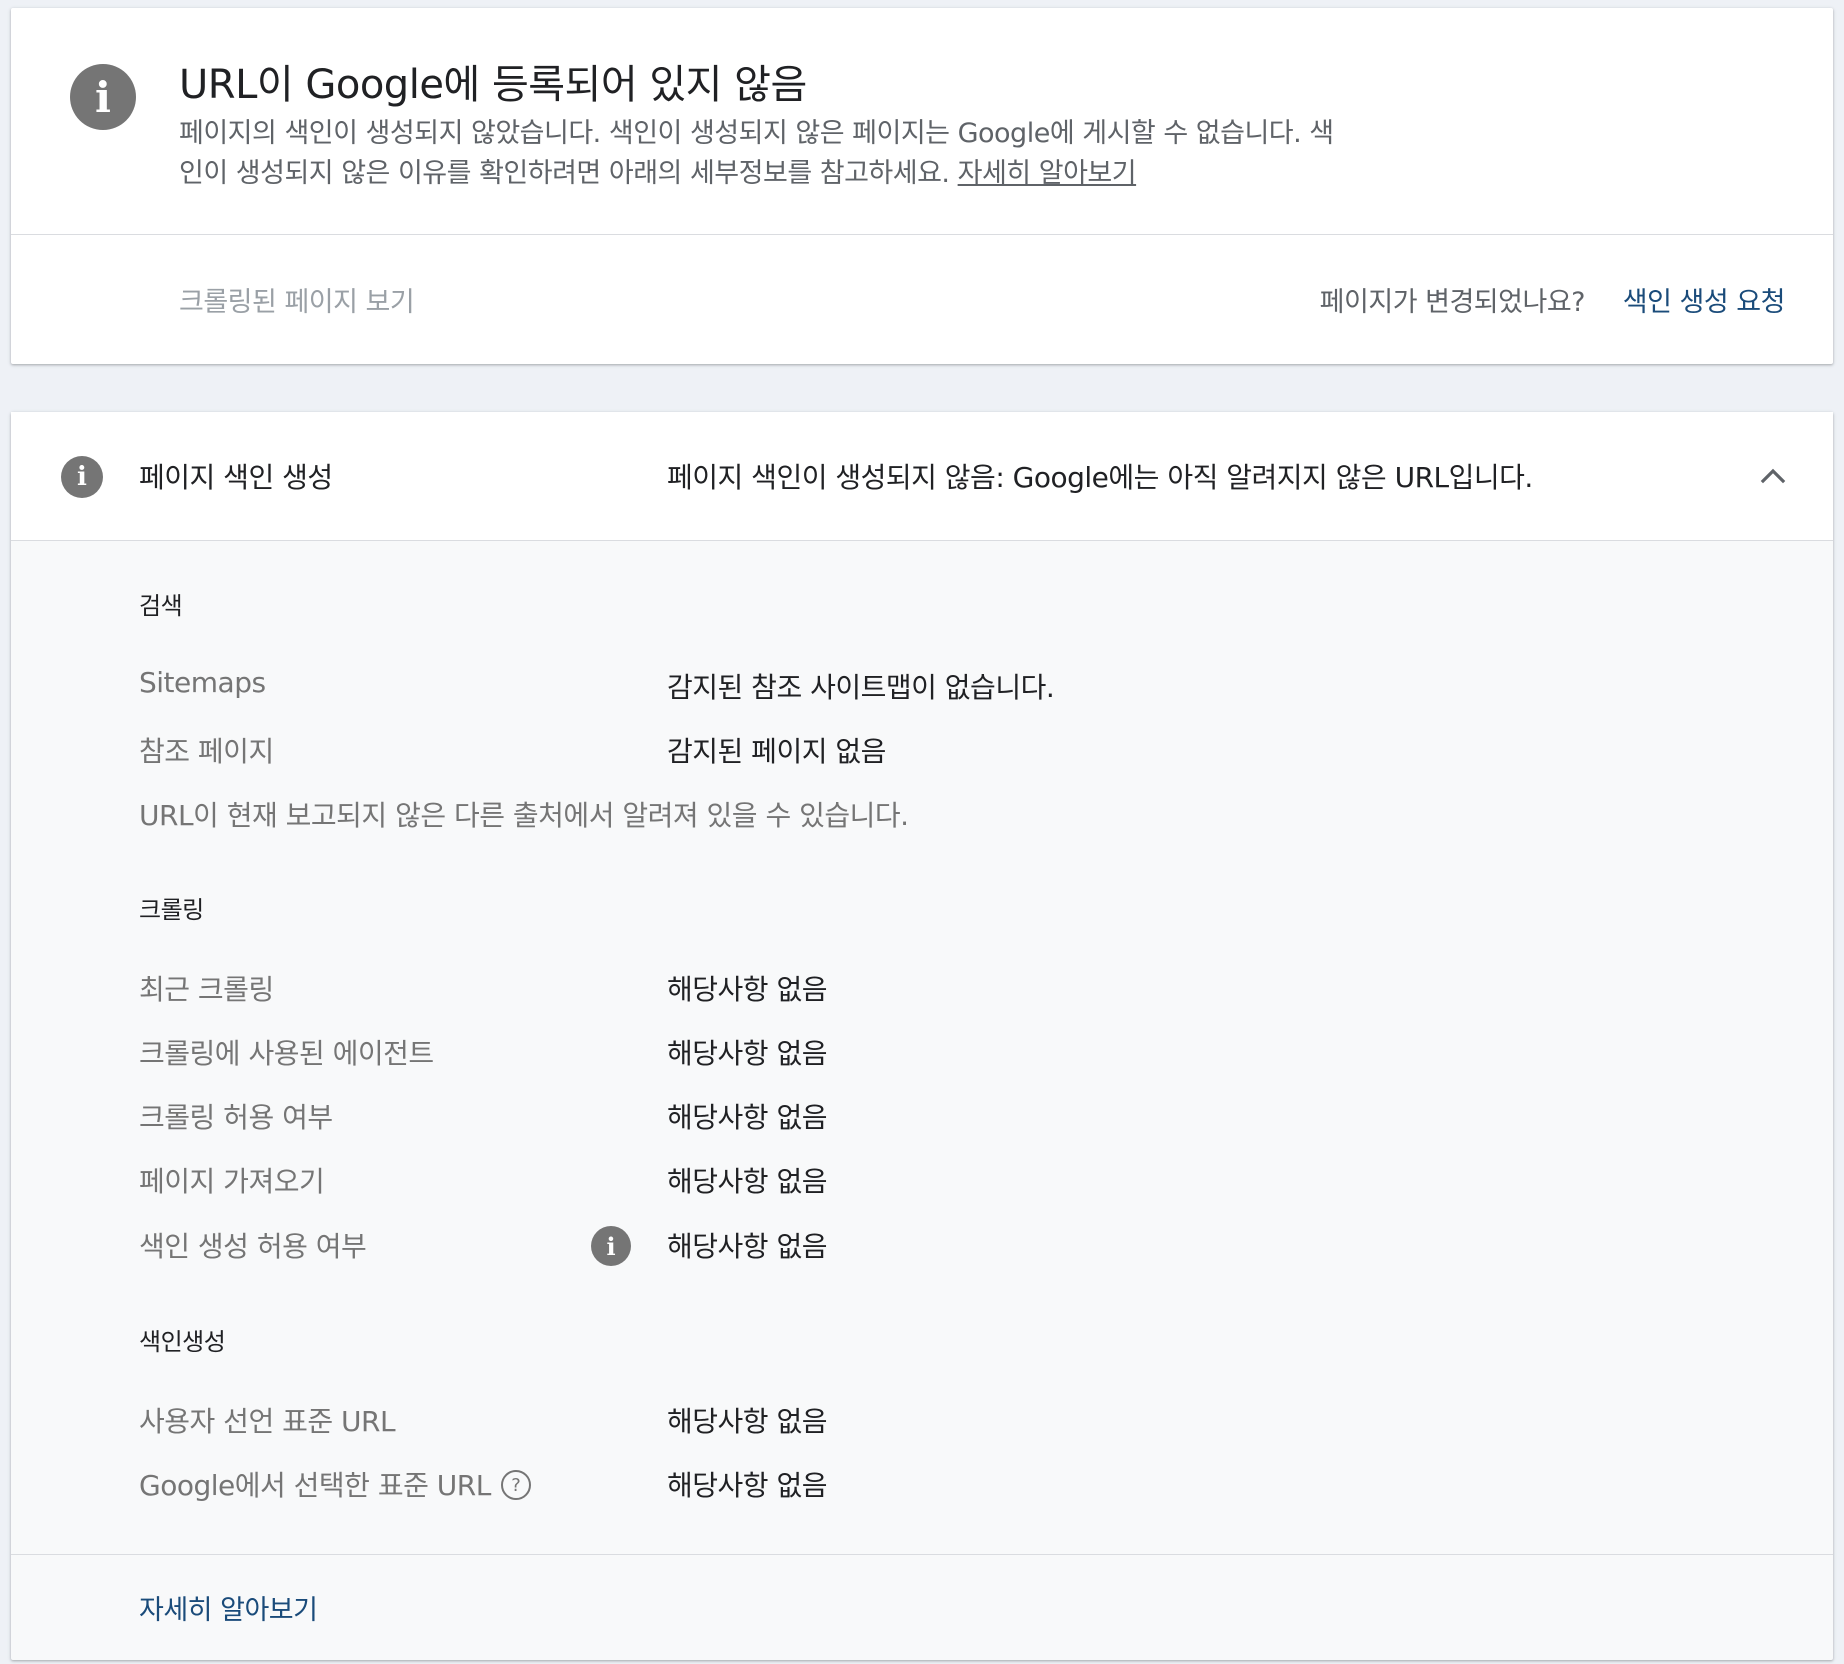  What do you see at coordinates (922, 299) in the screenshot?
I see `status-actions-bar: 크롤링된 페이지 보기 페이지가 변경되었나요? 색인 생성 요청` at bounding box center [922, 299].